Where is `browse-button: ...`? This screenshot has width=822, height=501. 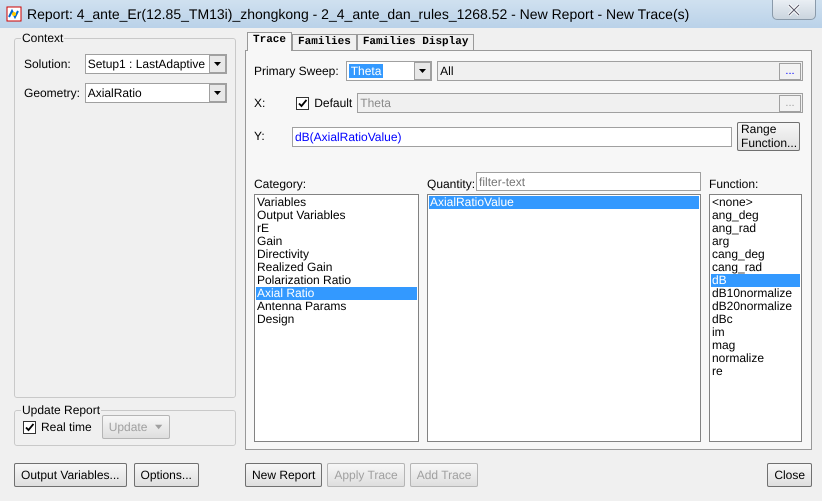
browse-button: ... is located at coordinates (790, 71).